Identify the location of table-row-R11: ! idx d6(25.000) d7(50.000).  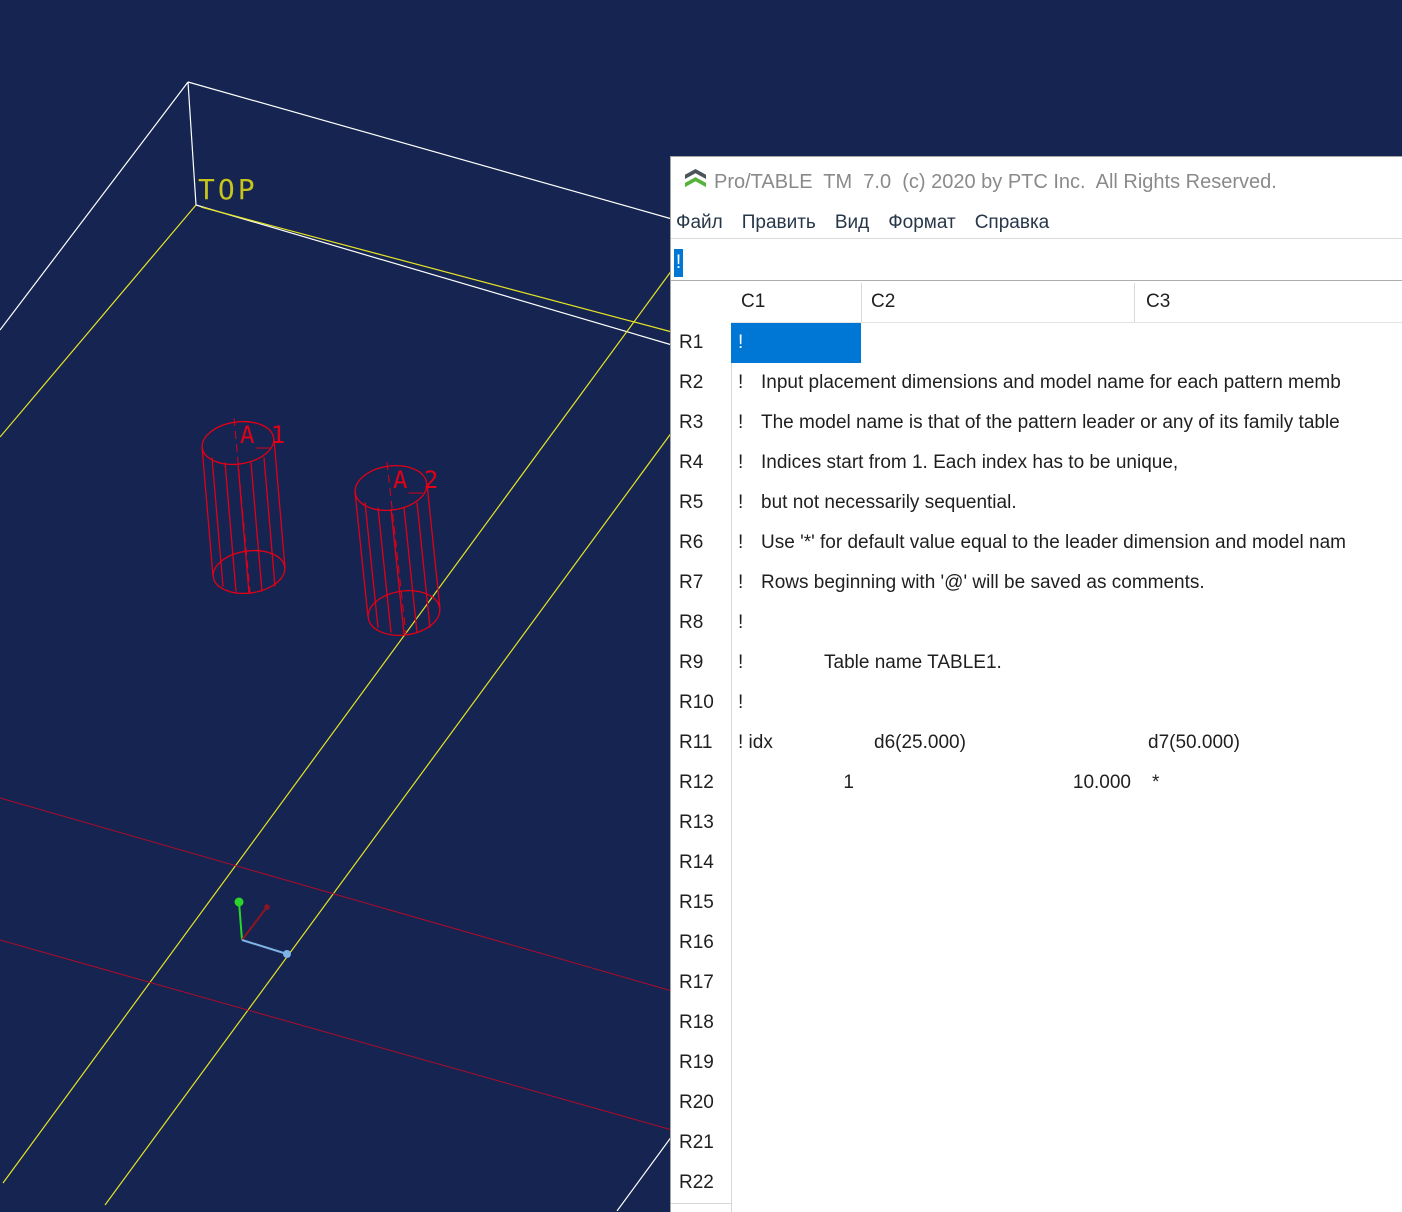
(1036, 743).